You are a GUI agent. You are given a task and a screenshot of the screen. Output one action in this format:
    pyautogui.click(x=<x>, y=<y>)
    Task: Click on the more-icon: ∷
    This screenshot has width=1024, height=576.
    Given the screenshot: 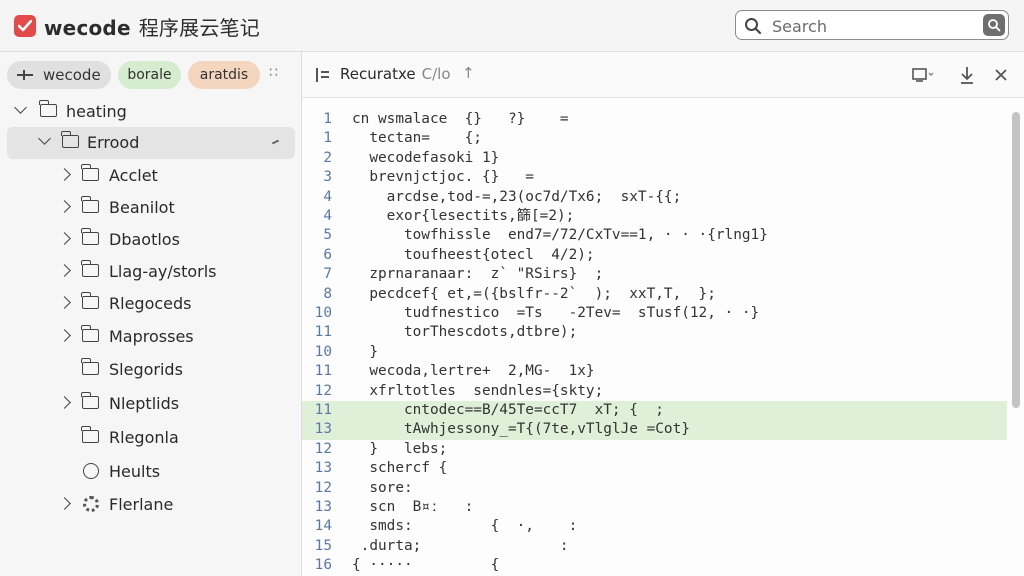 What is the action you would take?
    pyautogui.click(x=274, y=73)
    